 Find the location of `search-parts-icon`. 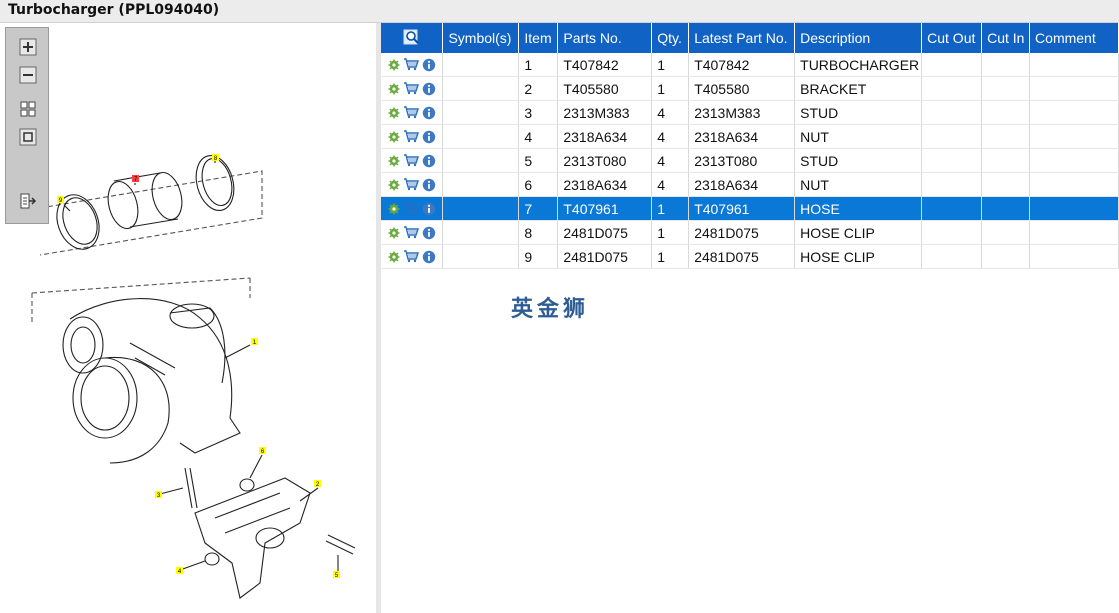

search-parts-icon is located at coordinates (412, 37).